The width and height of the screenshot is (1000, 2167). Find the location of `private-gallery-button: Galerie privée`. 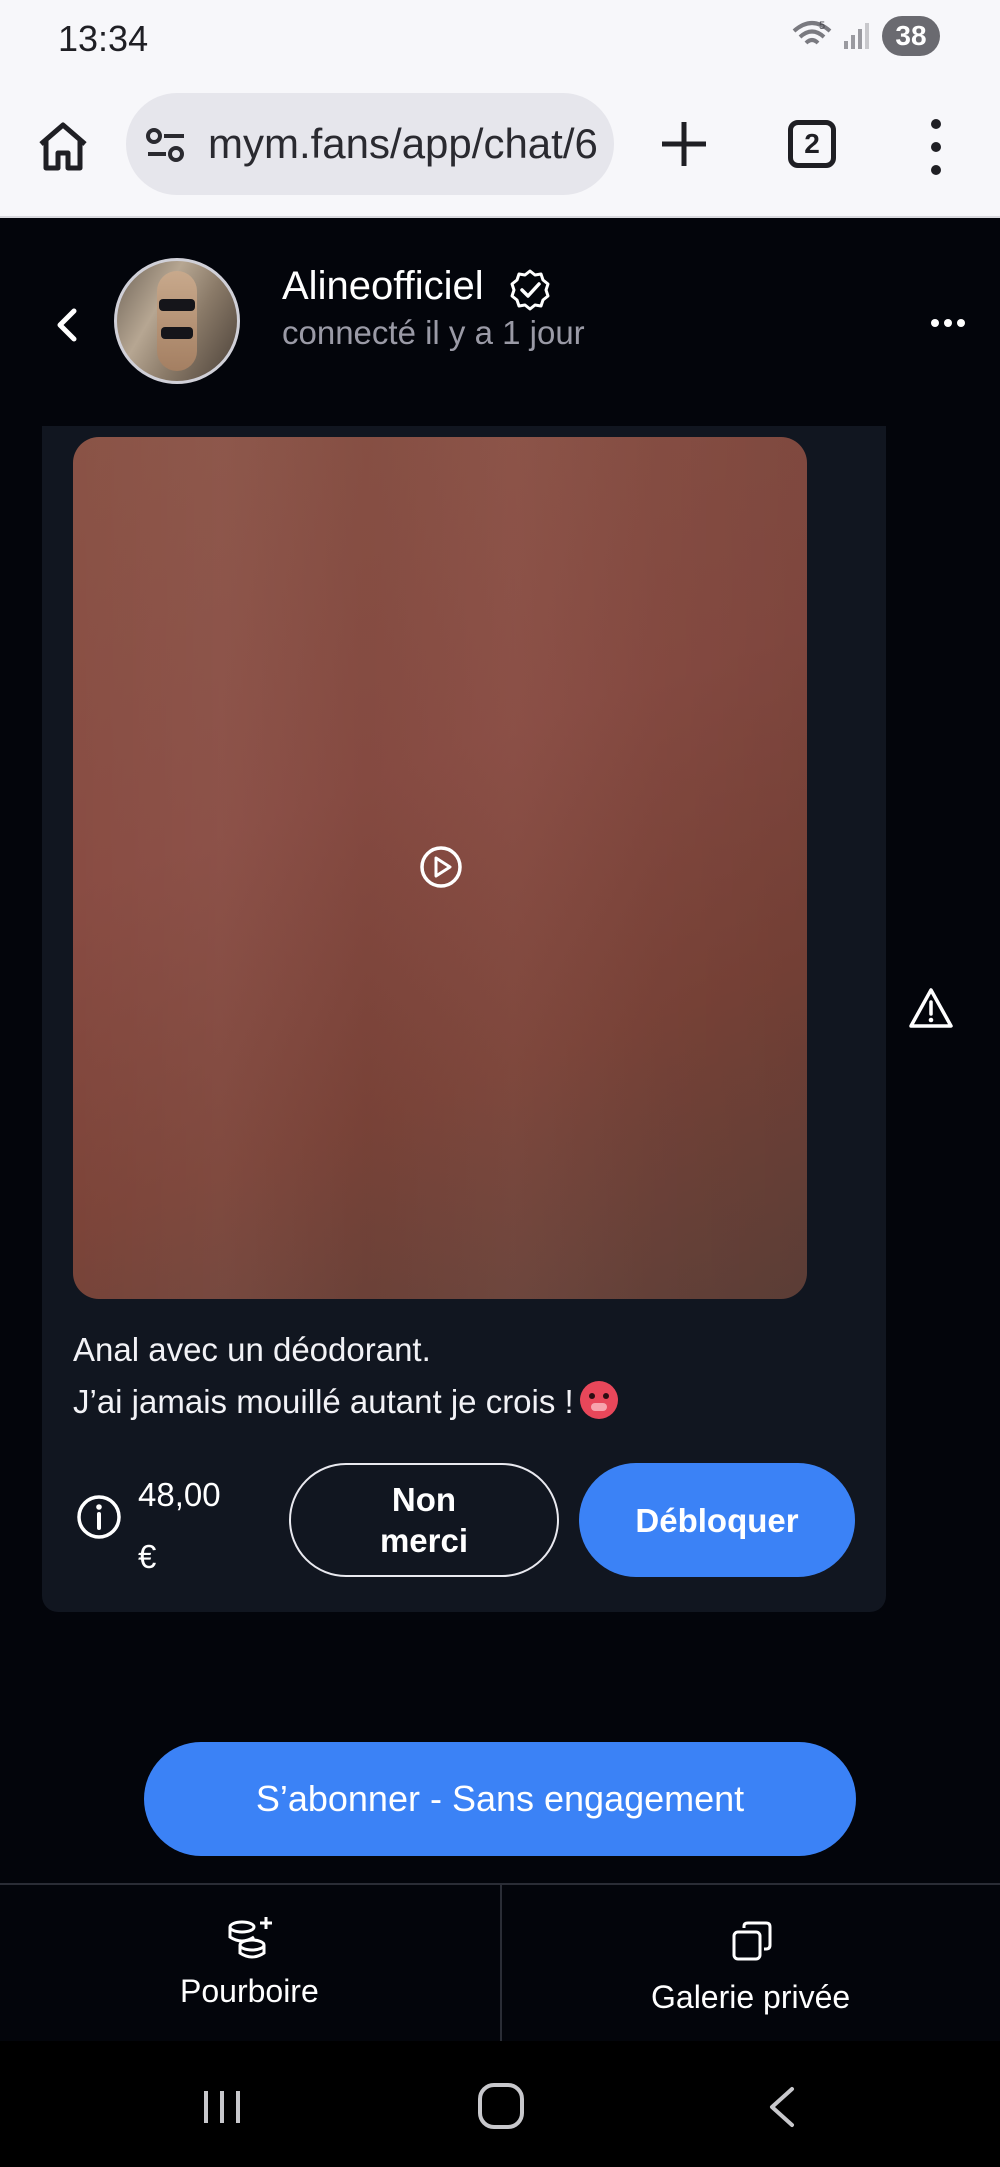

private-gallery-button: Galerie privée is located at coordinates (750, 1963).